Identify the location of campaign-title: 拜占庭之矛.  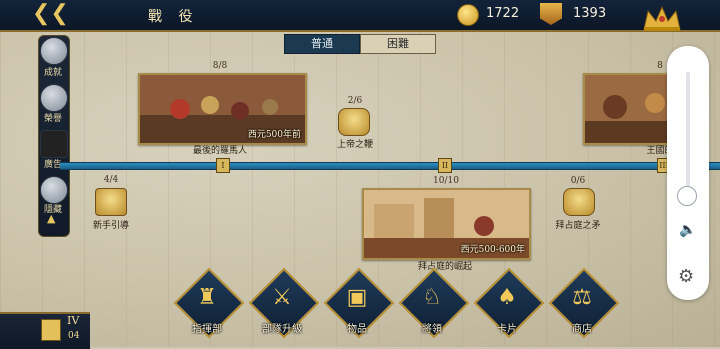
(578, 226).